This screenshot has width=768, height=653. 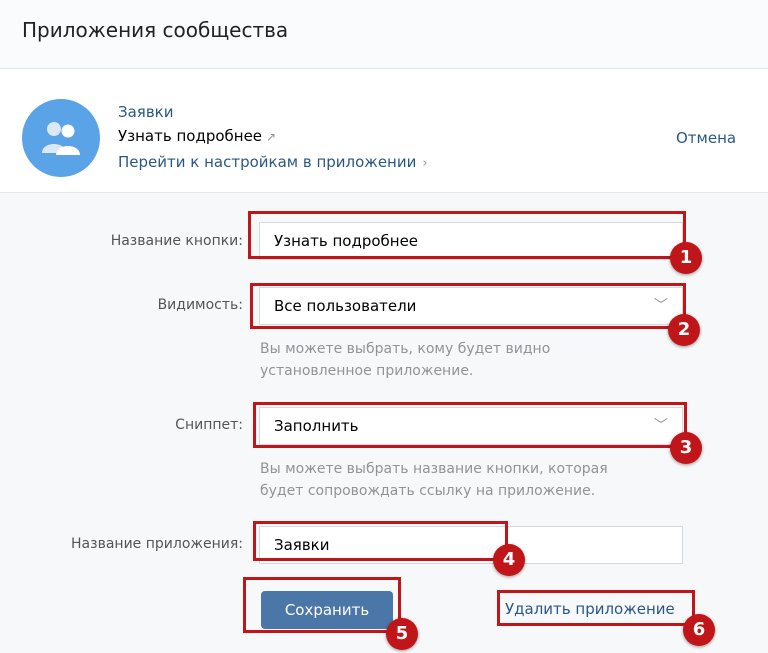 What do you see at coordinates (155, 30) in the screenshot?
I see `page-title: Приложения сообщества` at bounding box center [155, 30].